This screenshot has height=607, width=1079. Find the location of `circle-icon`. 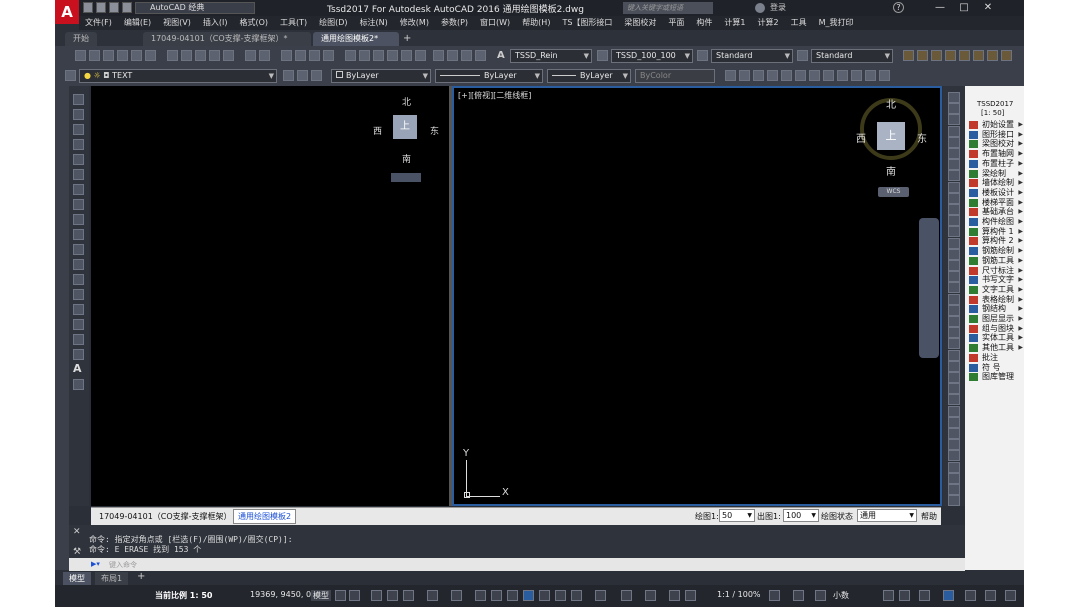

circle-icon is located at coordinates (78, 189).